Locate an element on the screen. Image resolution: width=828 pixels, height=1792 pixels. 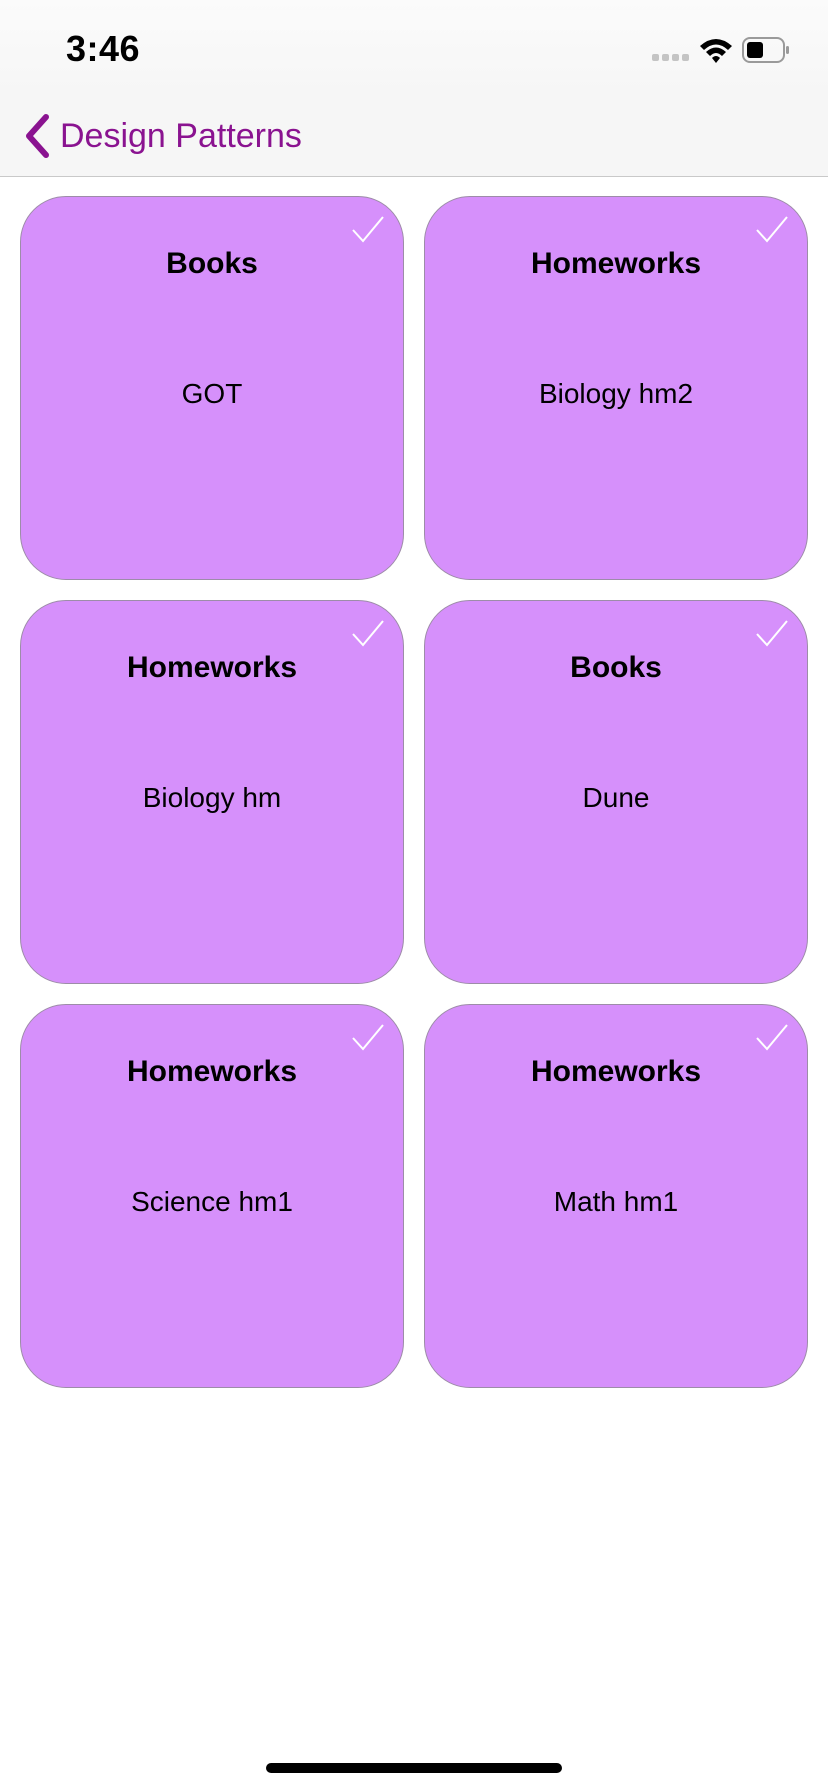
cellular-signal-icon is located at coordinates (670, 57).